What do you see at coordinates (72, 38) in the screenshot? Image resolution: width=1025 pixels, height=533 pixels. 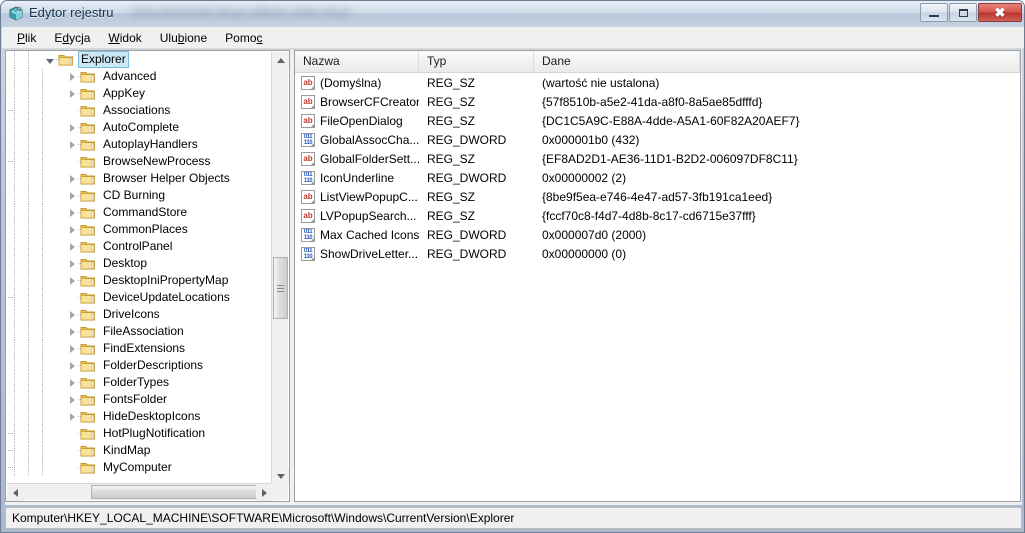 I see `menu-edycja: Edycja` at bounding box center [72, 38].